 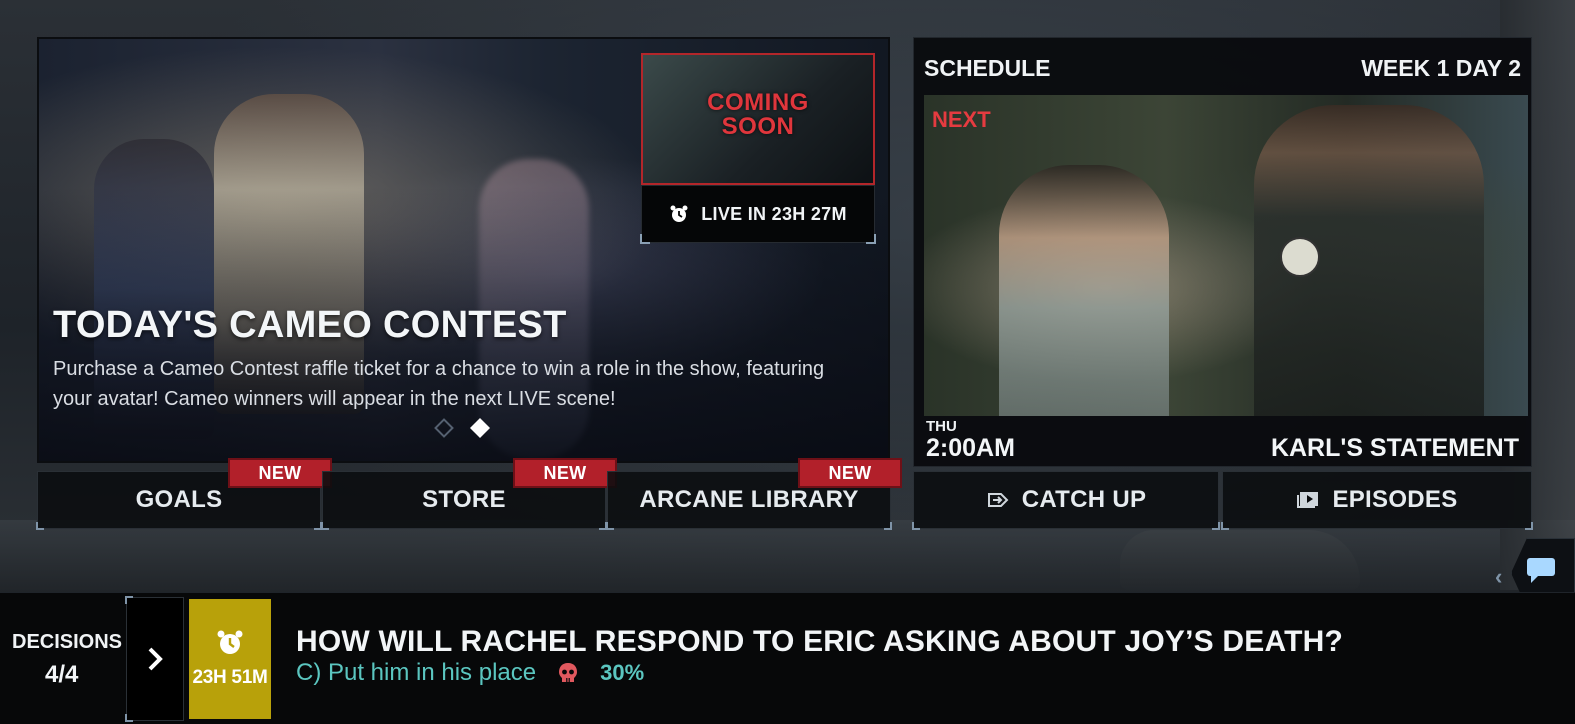 I want to click on episodes-icon, so click(x=1308, y=500).